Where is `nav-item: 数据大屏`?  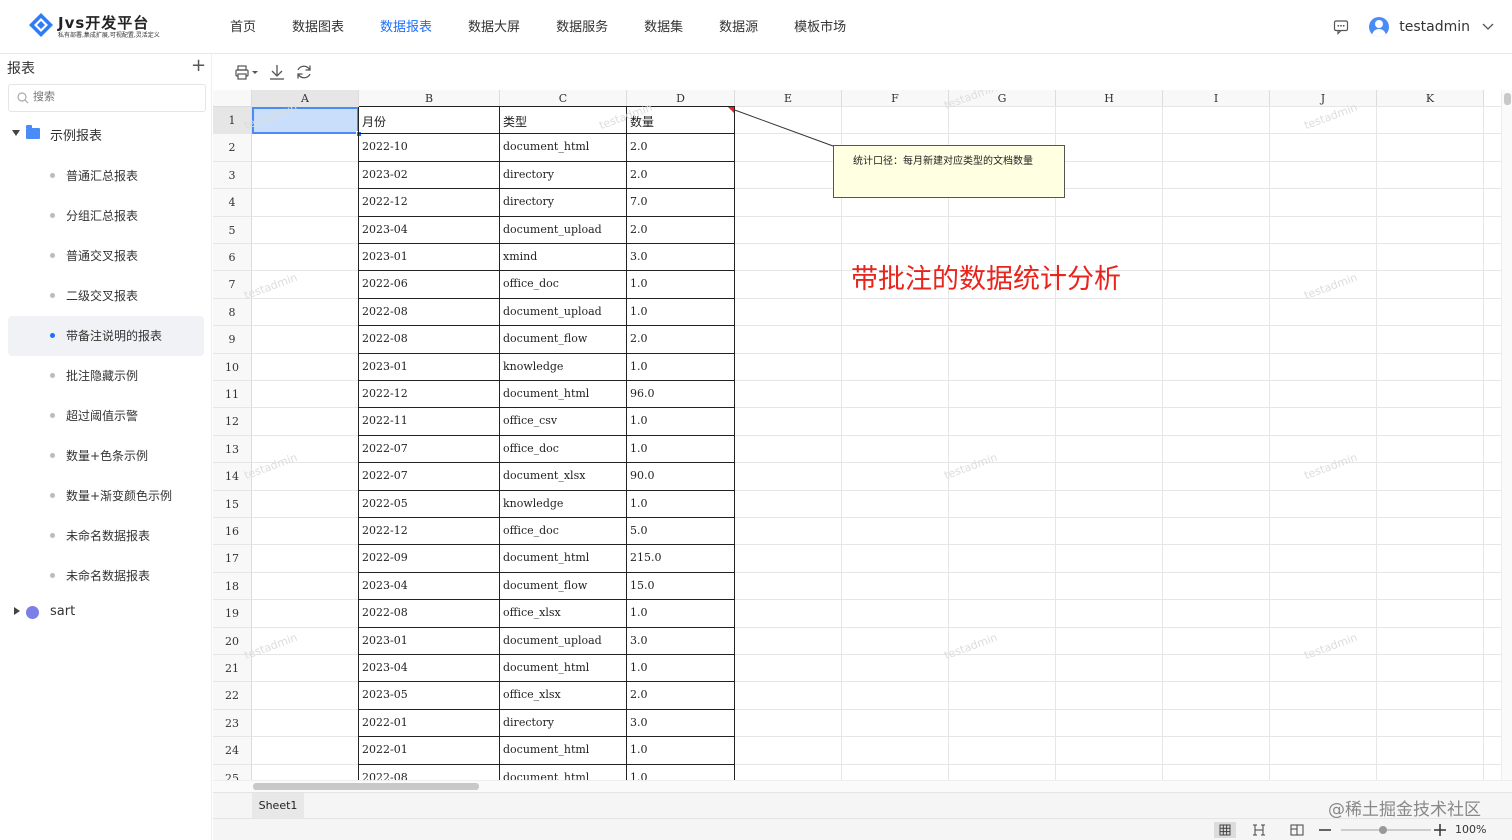 nav-item: 数据大屏 is located at coordinates (494, 27).